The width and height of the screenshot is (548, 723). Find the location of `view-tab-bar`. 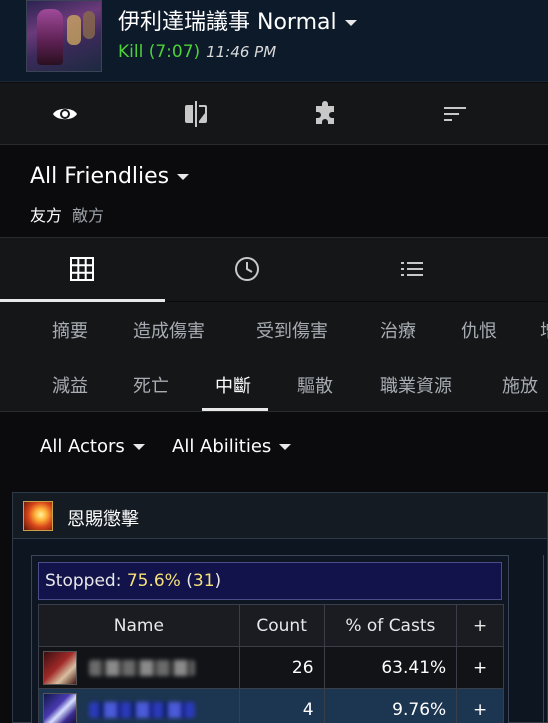

view-tab-bar is located at coordinates (274, 269).